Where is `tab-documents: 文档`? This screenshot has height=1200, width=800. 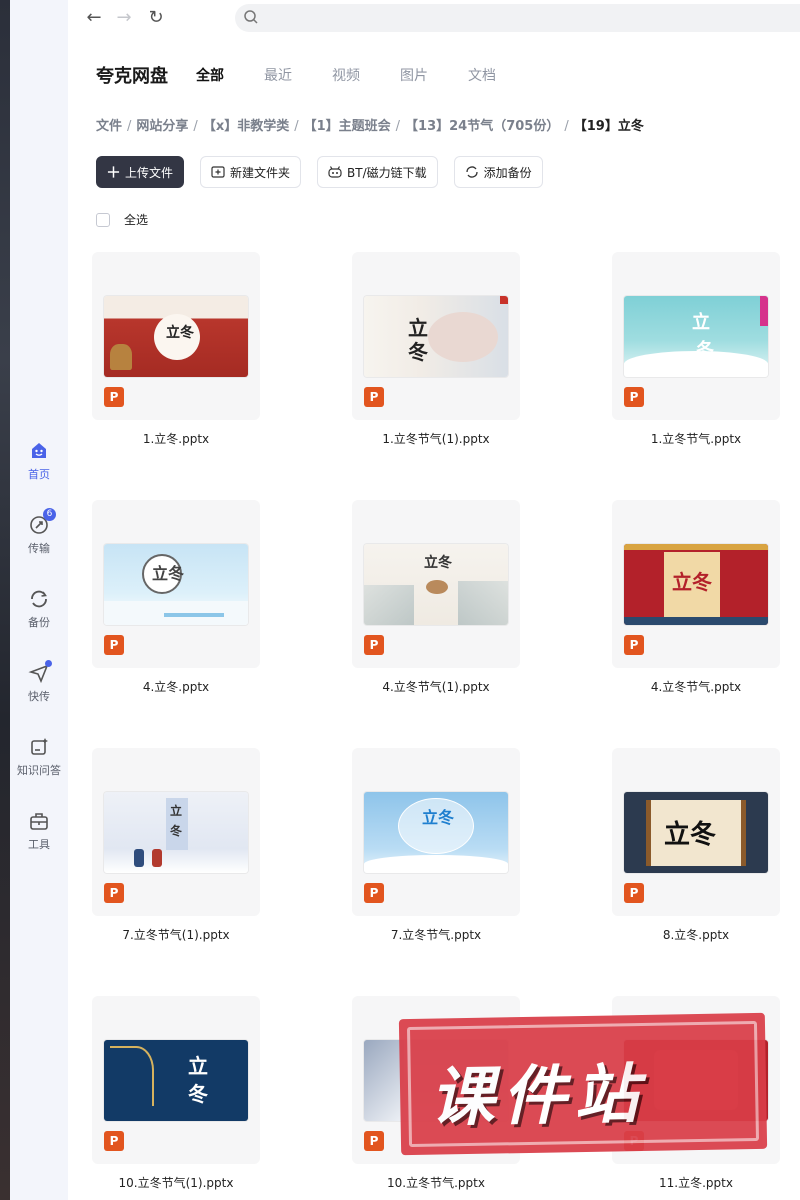
tab-documents: 文档 is located at coordinates (502, 75).